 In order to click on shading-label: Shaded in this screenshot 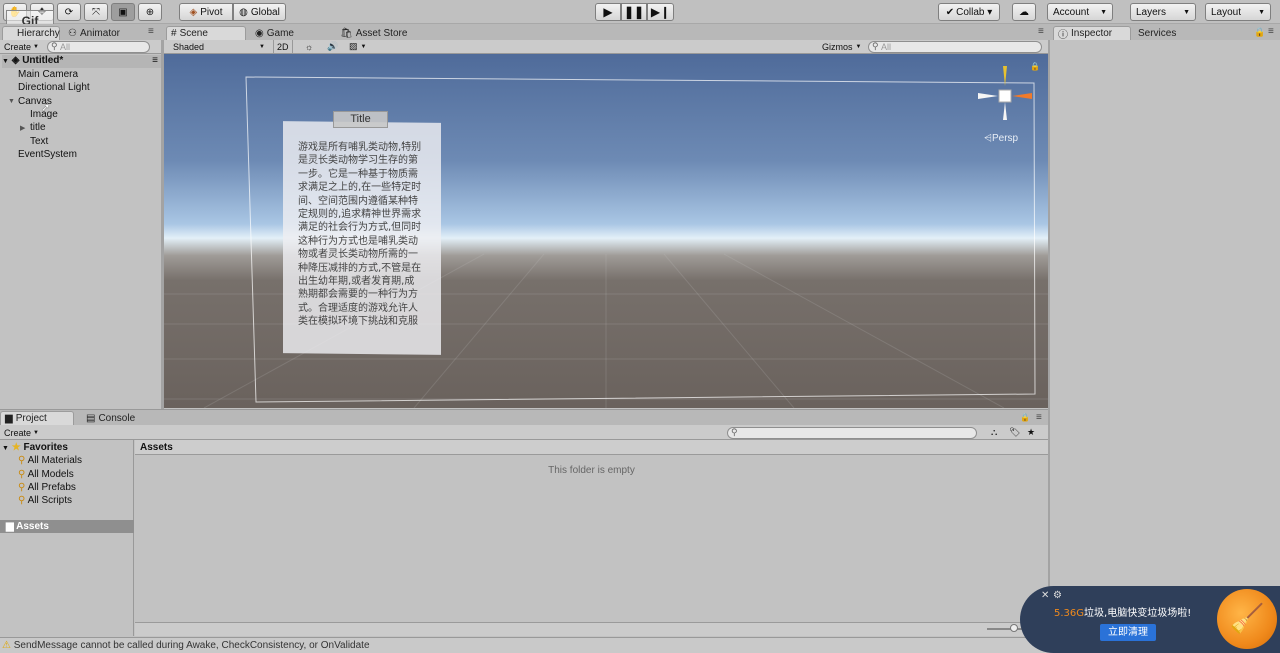, I will do `click(189, 46)`.